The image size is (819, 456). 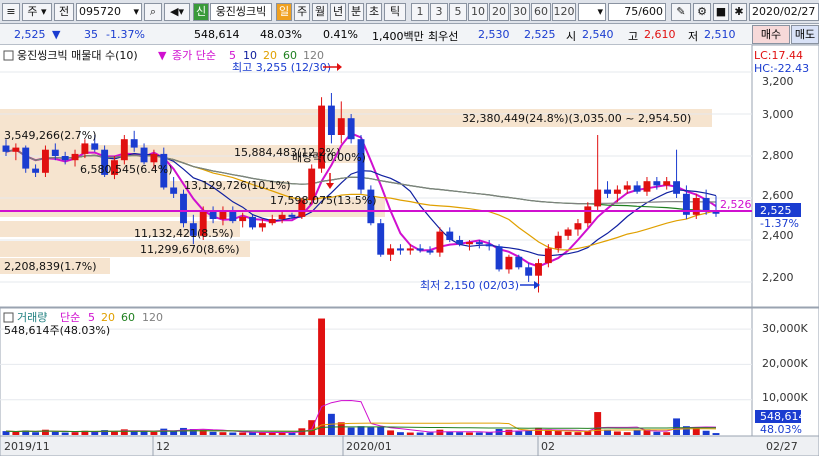 I want to click on price-panel-title: 웅진씽크빅 매물대 수(10), so click(x=77, y=55).